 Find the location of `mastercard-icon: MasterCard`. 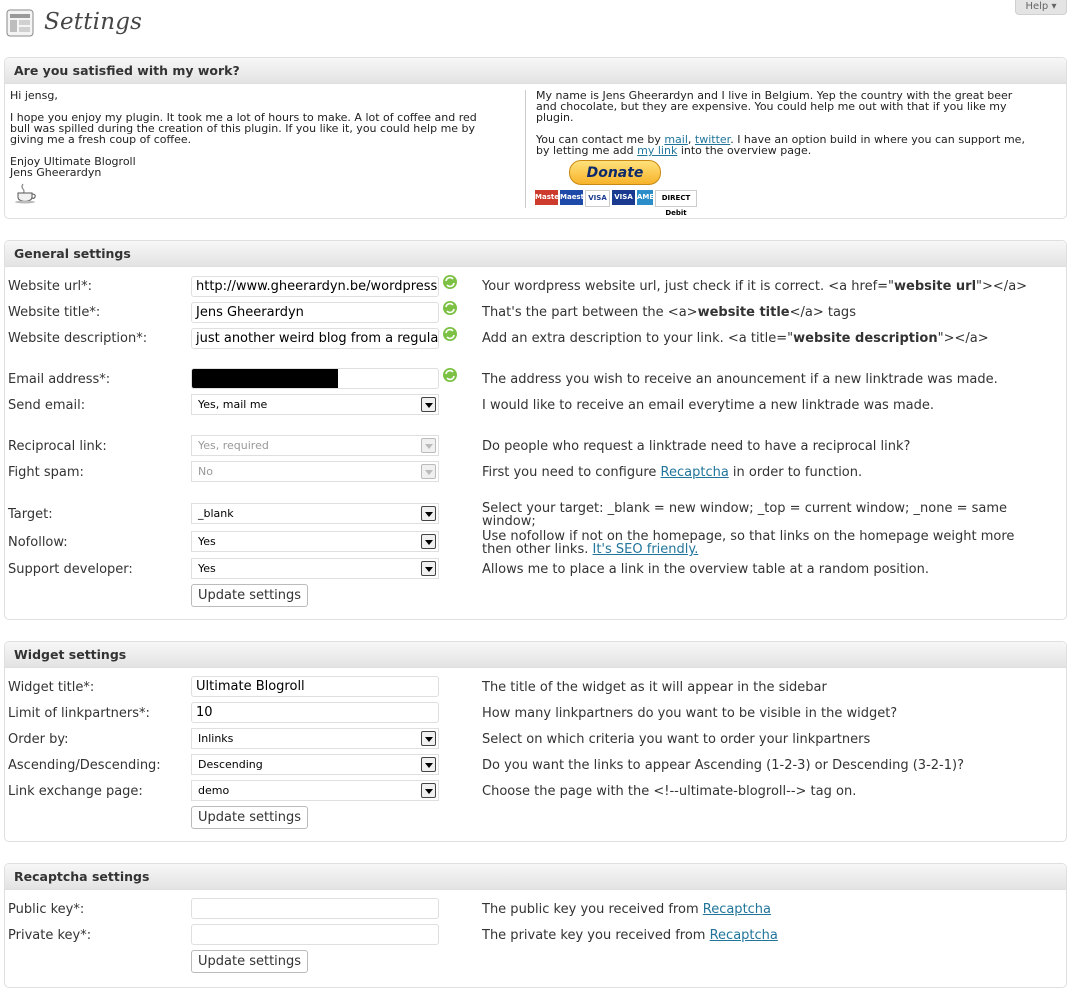

mastercard-icon: MasterCard is located at coordinates (558, 197).